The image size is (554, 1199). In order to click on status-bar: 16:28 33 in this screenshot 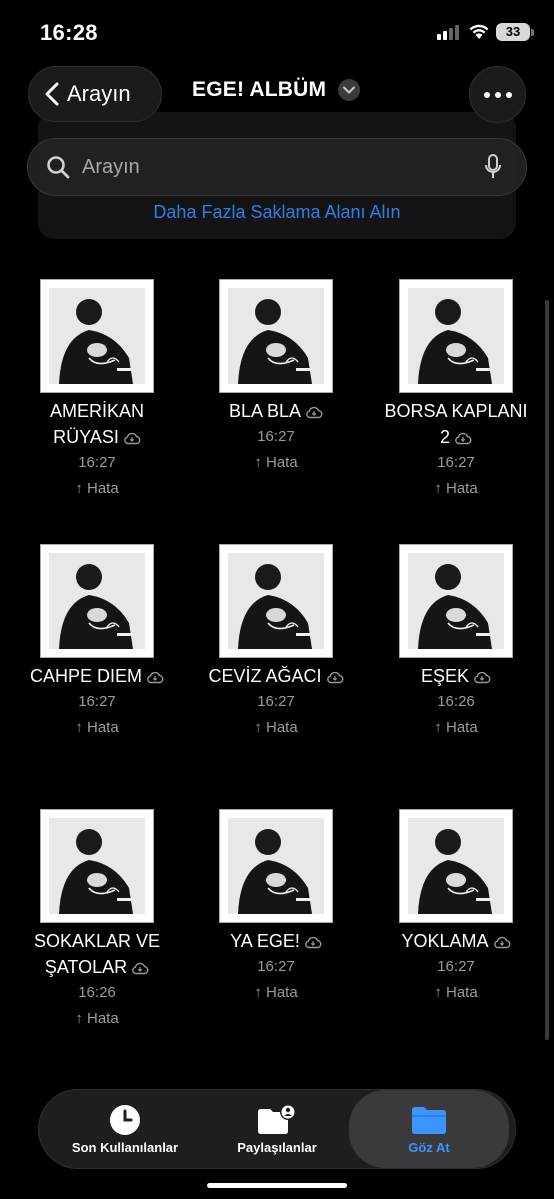, I will do `click(277, 31)`.